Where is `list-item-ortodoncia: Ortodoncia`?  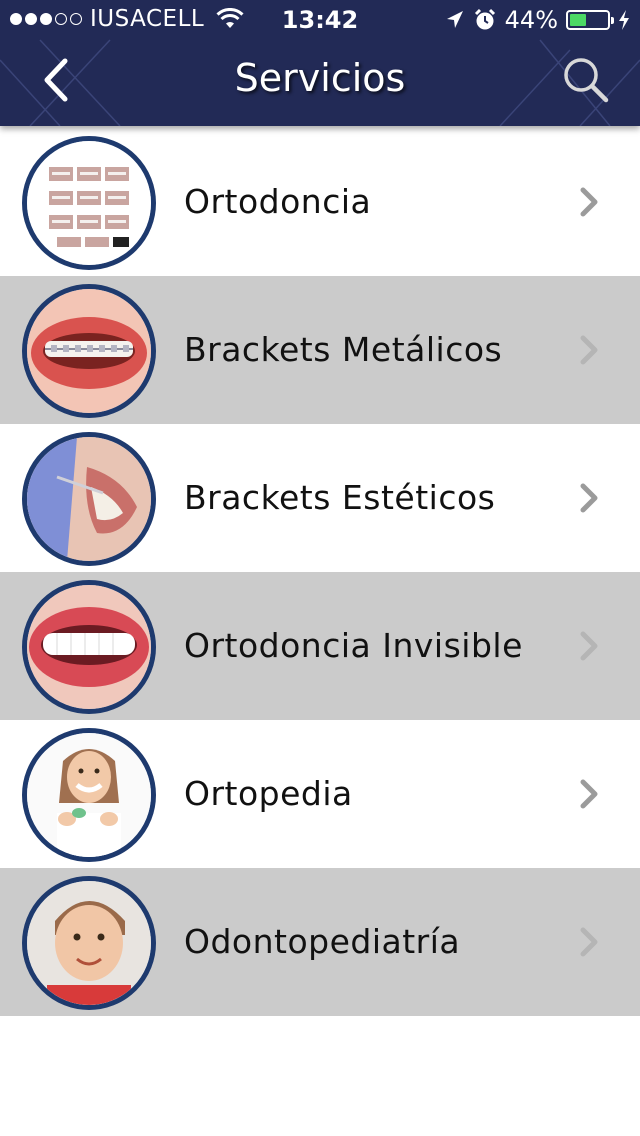 list-item-ortodoncia: Ortodoncia is located at coordinates (320, 202).